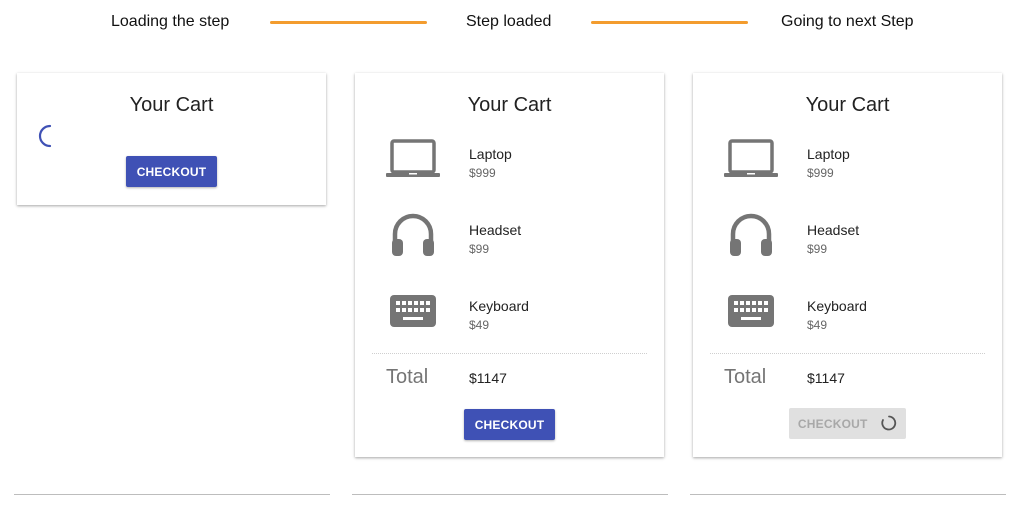 Image resolution: width=1021 pixels, height=510 pixels. What do you see at coordinates (832, 423) in the screenshot?
I see `checkout-label: CHECKOUT` at bounding box center [832, 423].